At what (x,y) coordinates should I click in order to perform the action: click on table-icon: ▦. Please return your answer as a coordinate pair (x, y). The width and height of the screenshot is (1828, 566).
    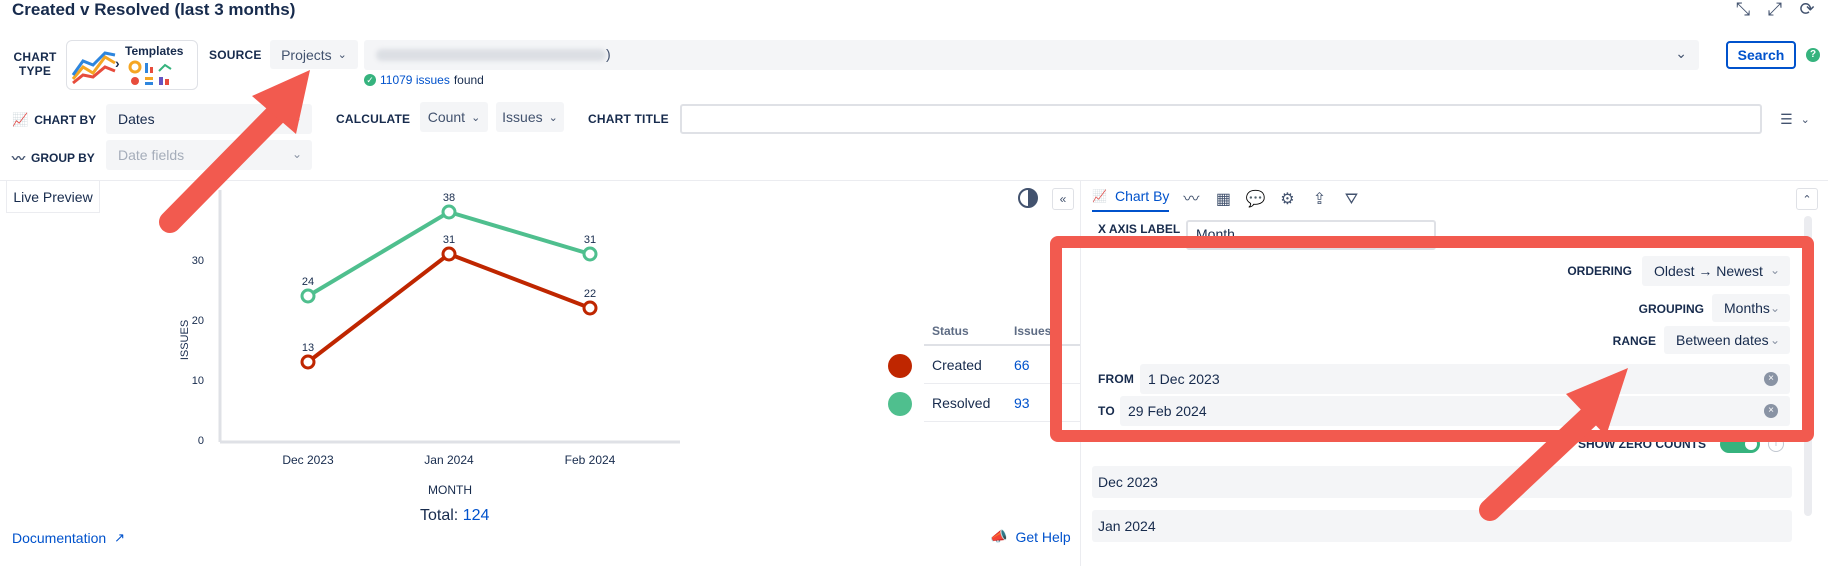
    Looking at the image, I should click on (1223, 200).